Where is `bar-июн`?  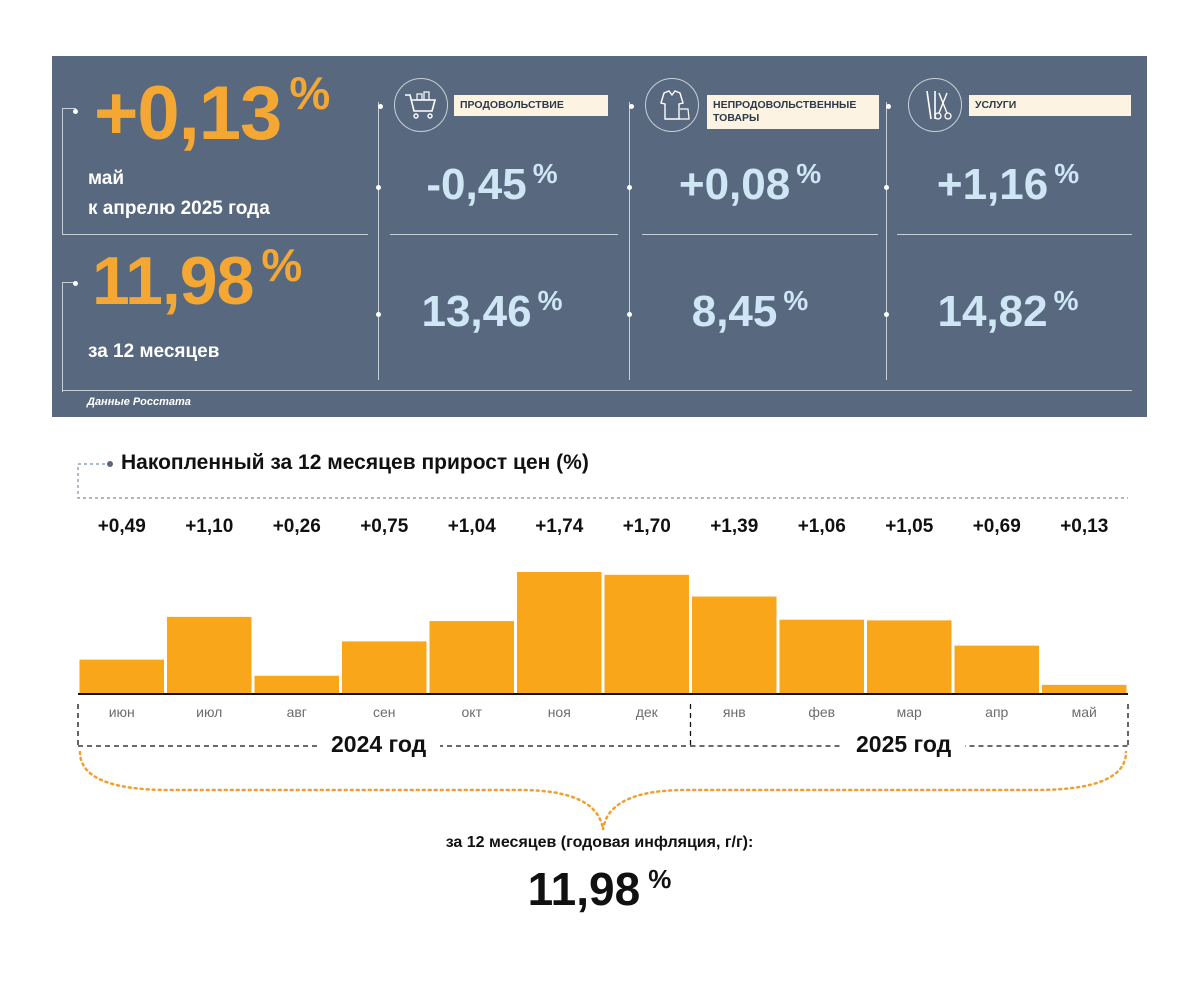 bar-июн is located at coordinates (121, 676).